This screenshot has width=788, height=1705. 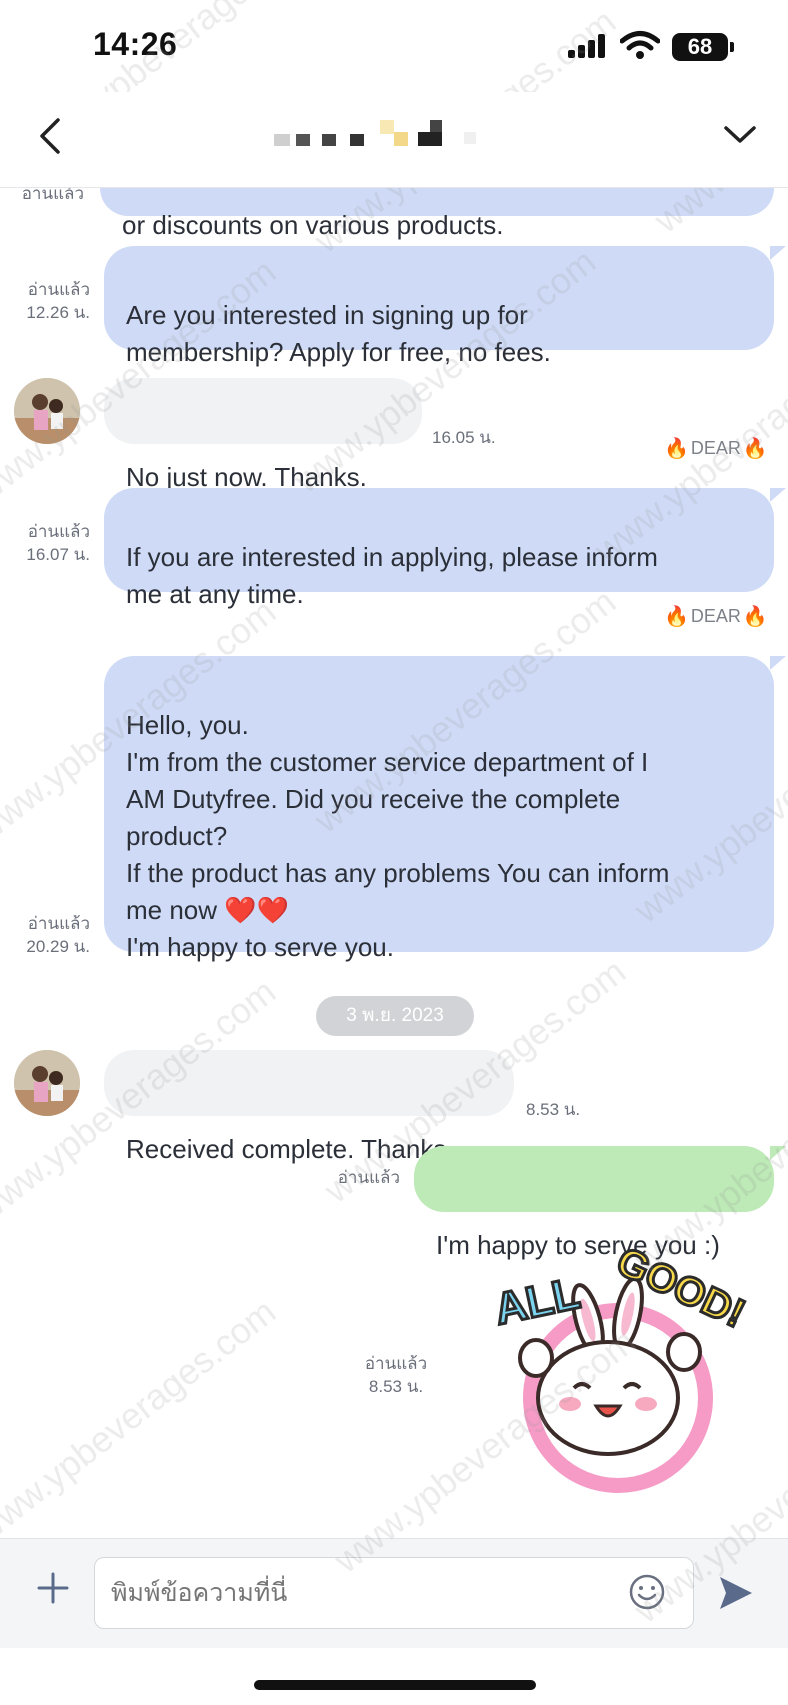 I want to click on plus-icon, so click(x=53, y=1588).